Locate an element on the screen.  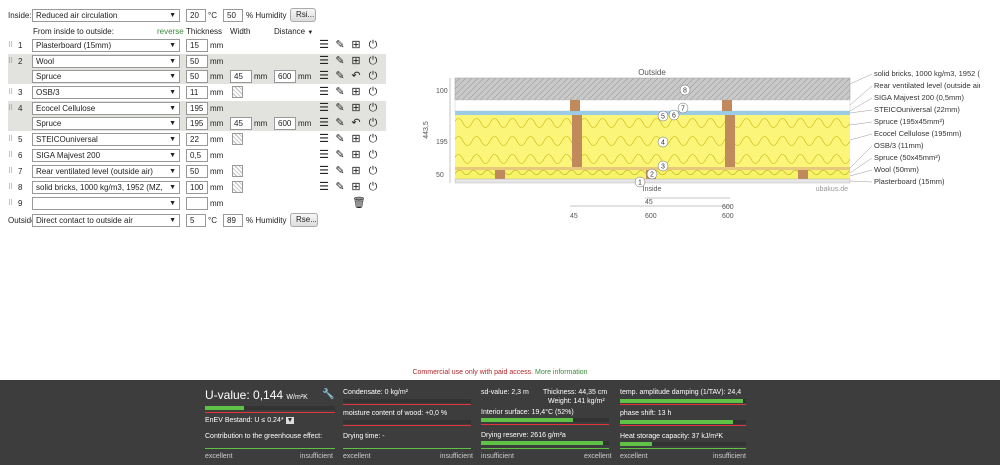
outside-humidity-input: 89 is located at coordinates (233, 220).